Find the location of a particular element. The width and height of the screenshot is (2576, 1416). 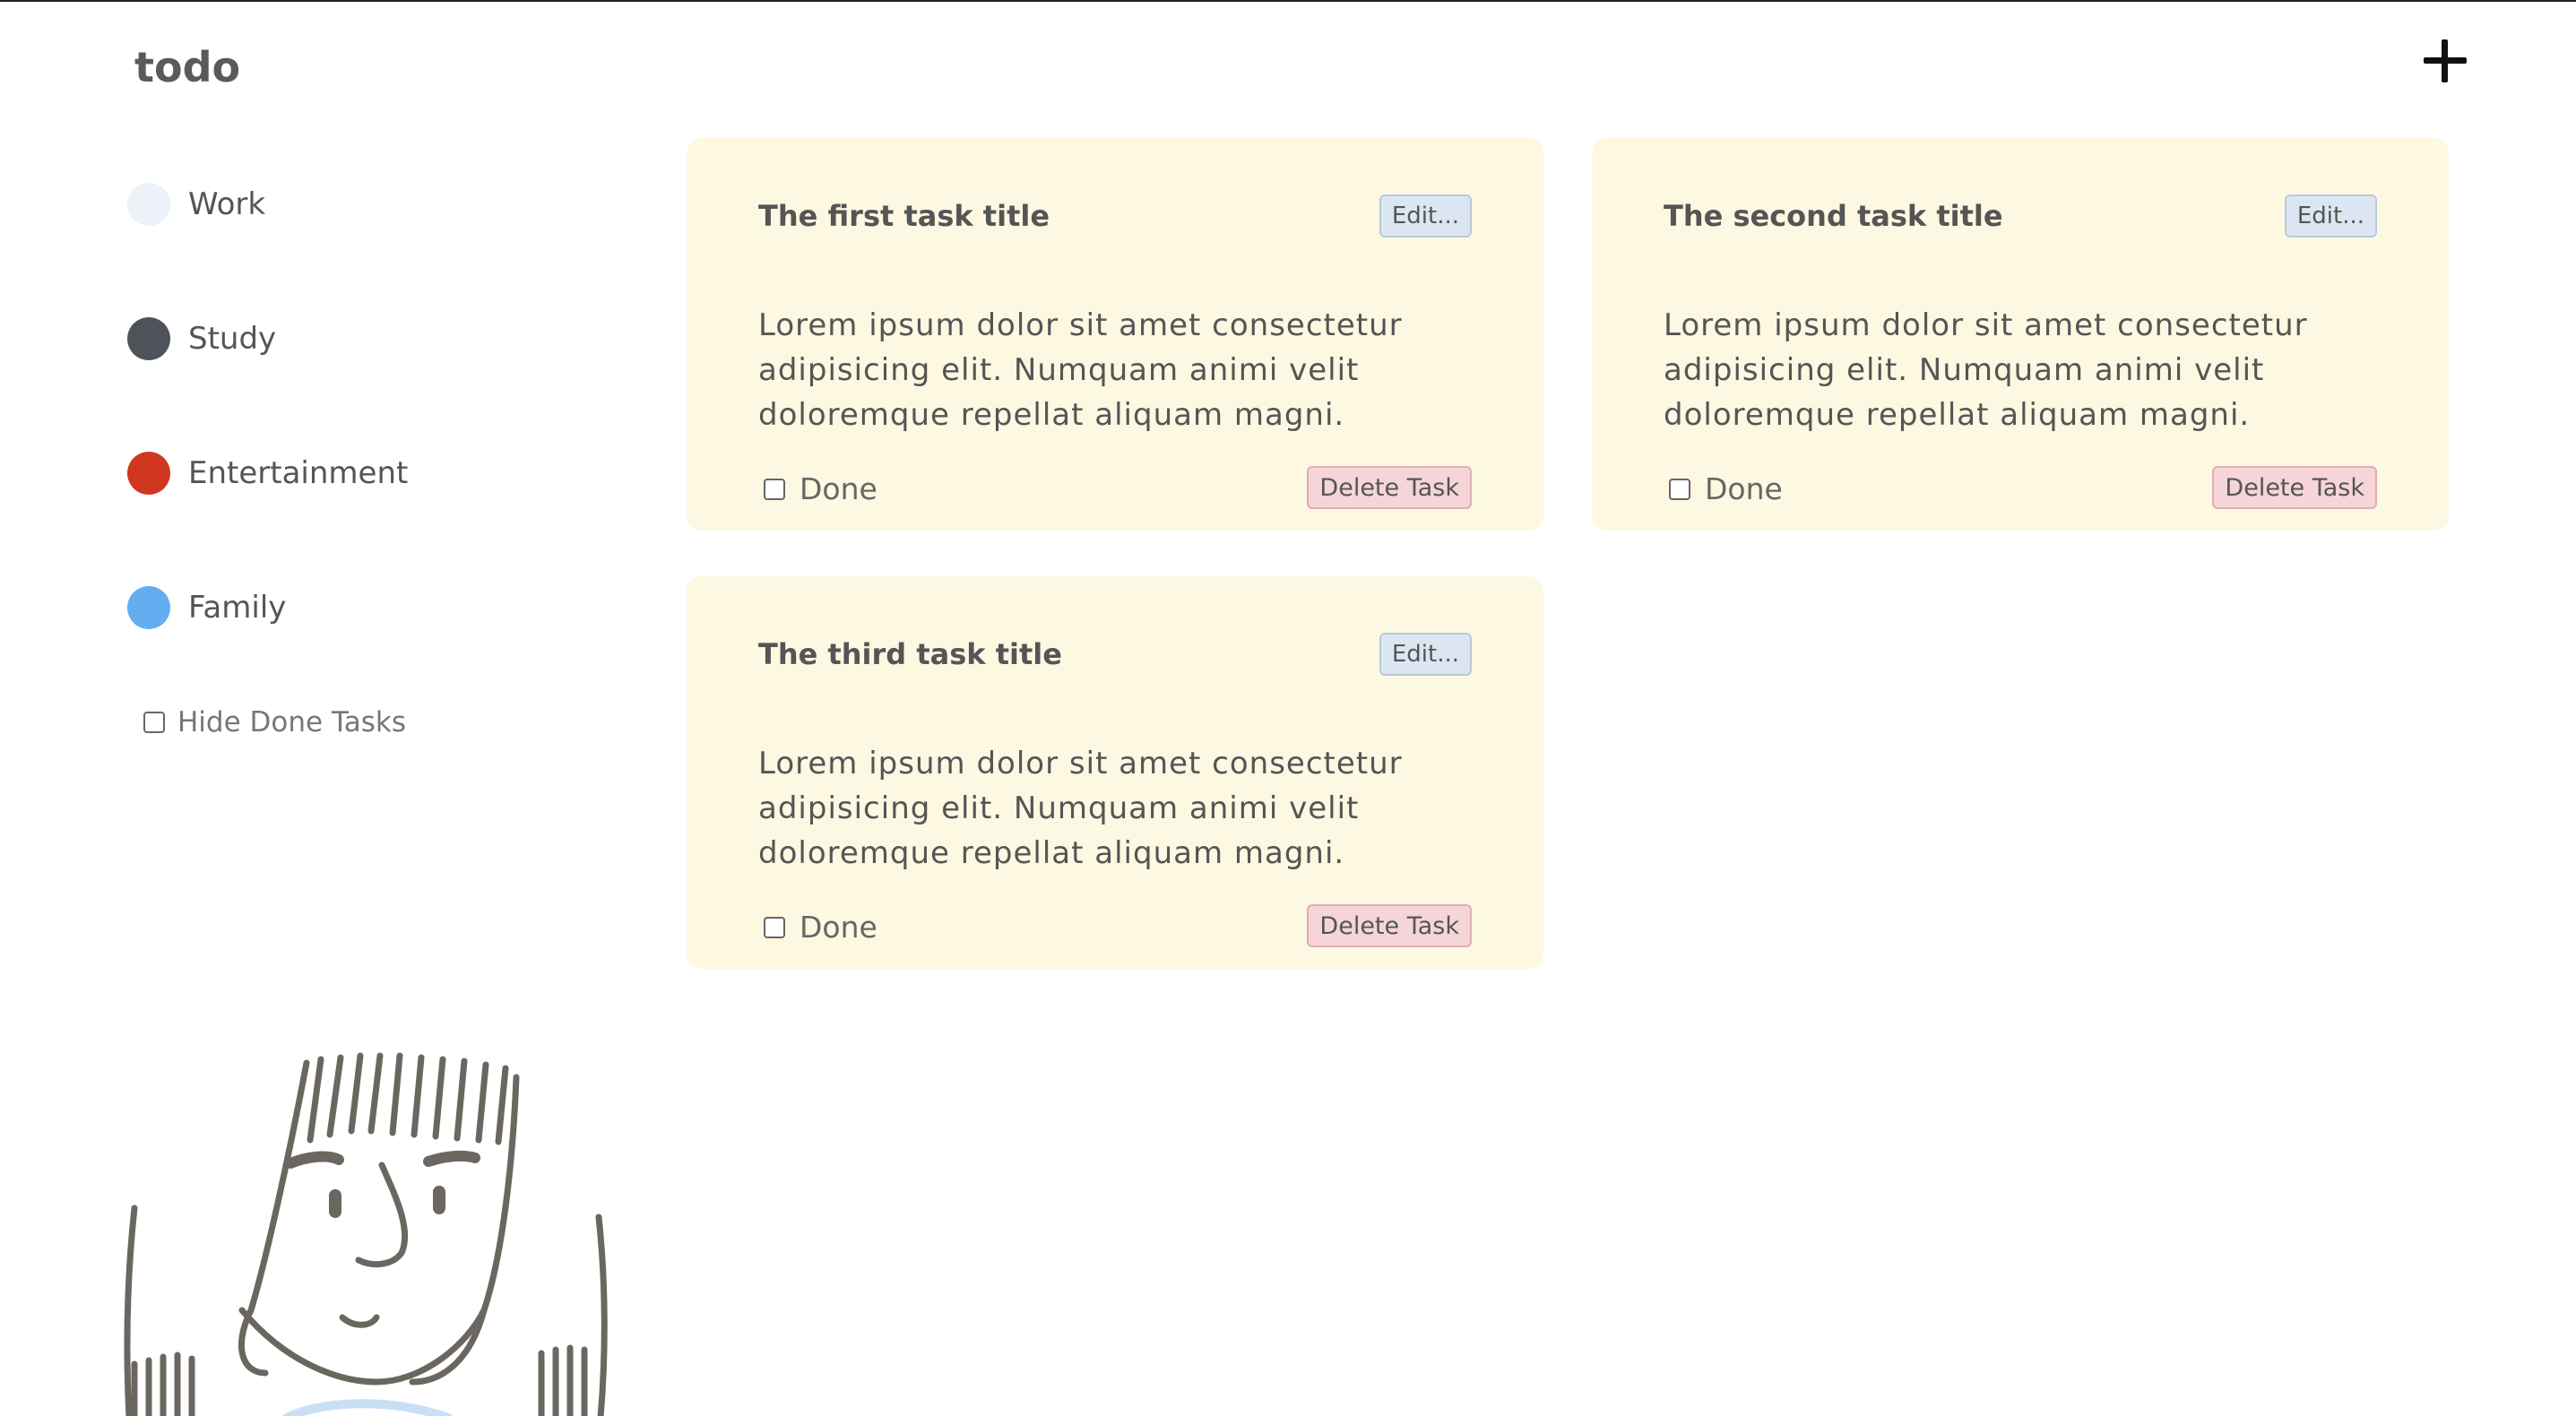

person-illustration is located at coordinates (366, 1234).